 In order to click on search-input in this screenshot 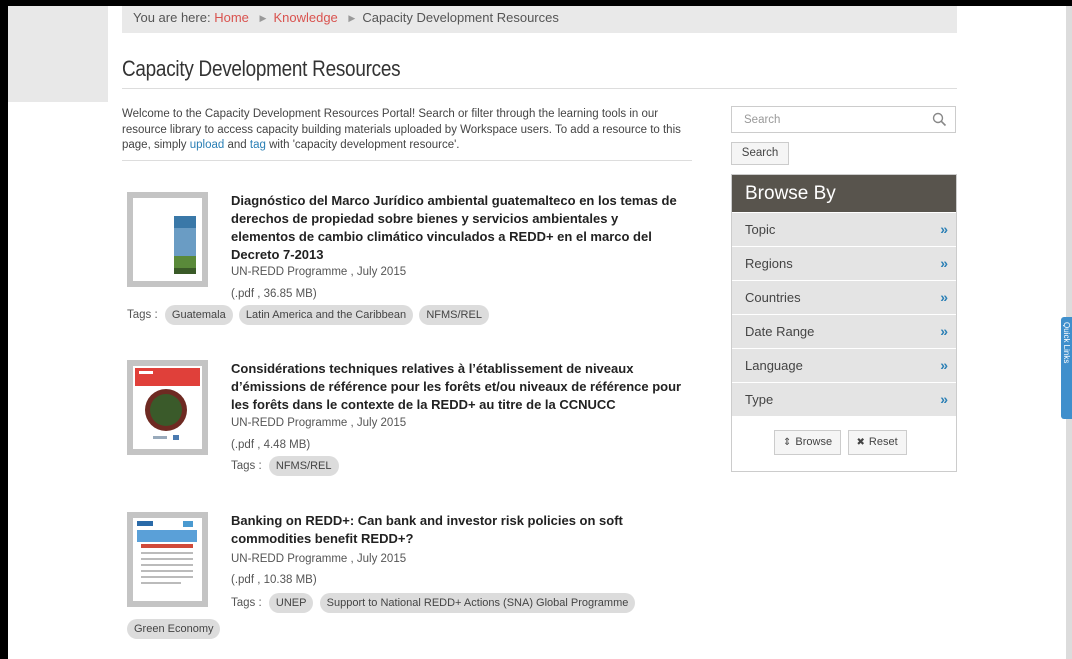, I will do `click(830, 119)`.